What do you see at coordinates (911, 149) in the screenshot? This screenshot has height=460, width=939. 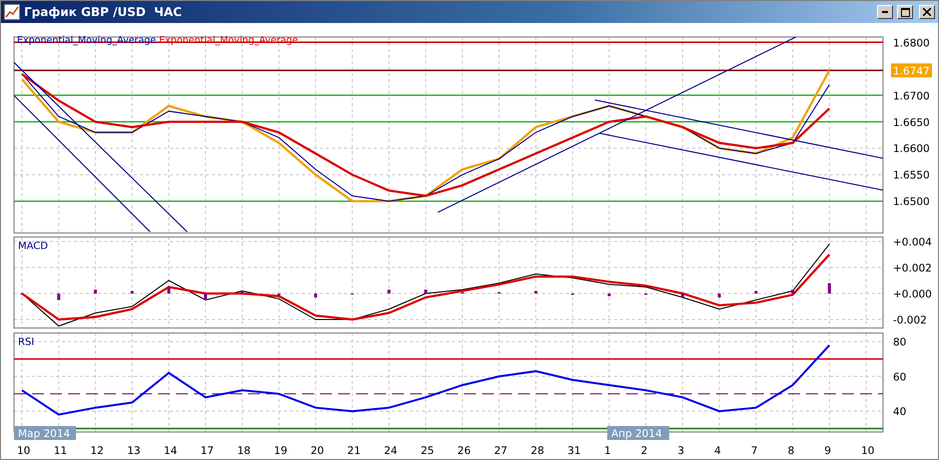 I see `axis-label: 1.6600` at bounding box center [911, 149].